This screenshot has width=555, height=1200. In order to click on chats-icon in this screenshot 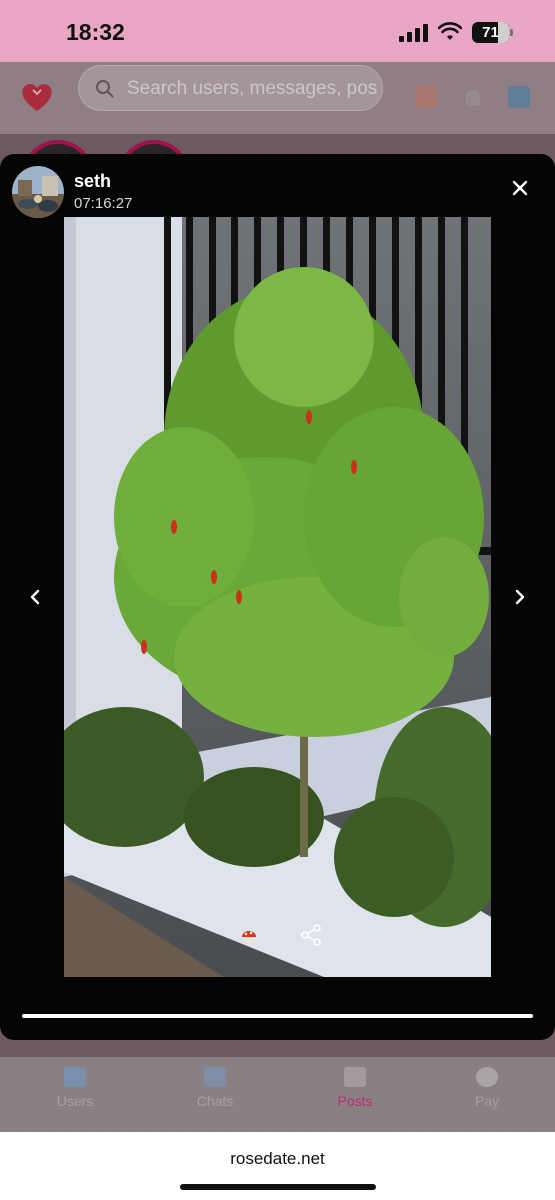, I will do `click(215, 1077)`.